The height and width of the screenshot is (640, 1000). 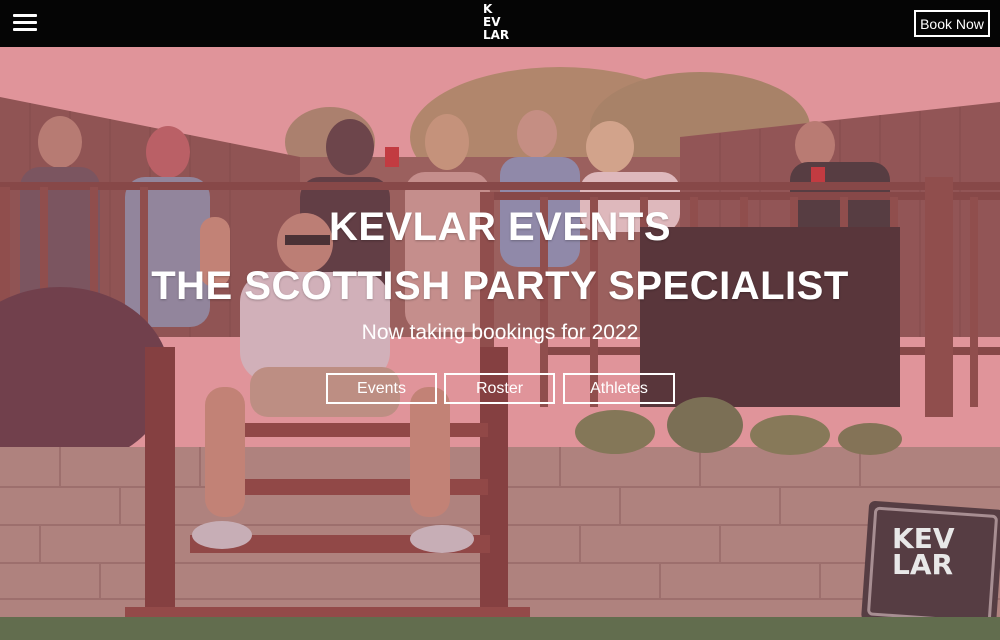 What do you see at coordinates (500, 286) in the screenshot?
I see `hero-headline-secondary: THE SCOTTISH PARTY SPECIALIST` at bounding box center [500, 286].